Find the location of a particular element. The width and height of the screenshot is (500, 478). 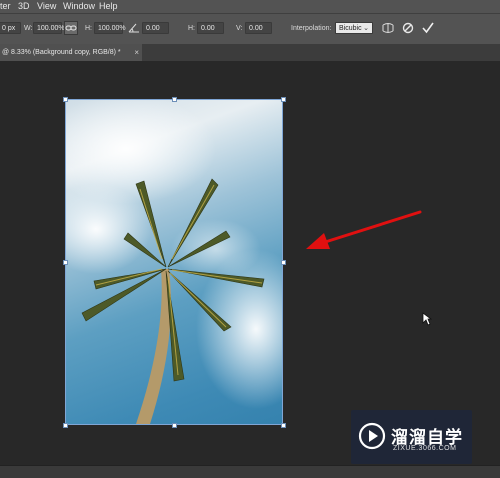

height-label: H: is located at coordinates (88, 28).